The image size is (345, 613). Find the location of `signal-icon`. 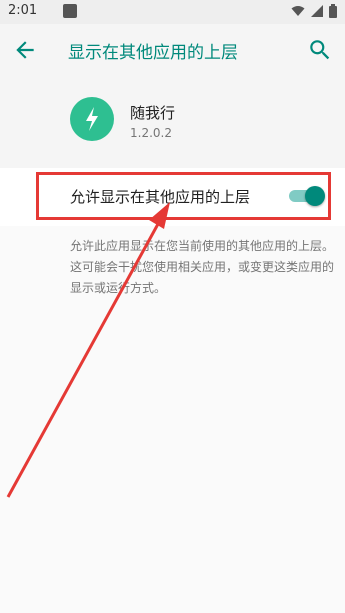

signal-icon is located at coordinates (317, 11).